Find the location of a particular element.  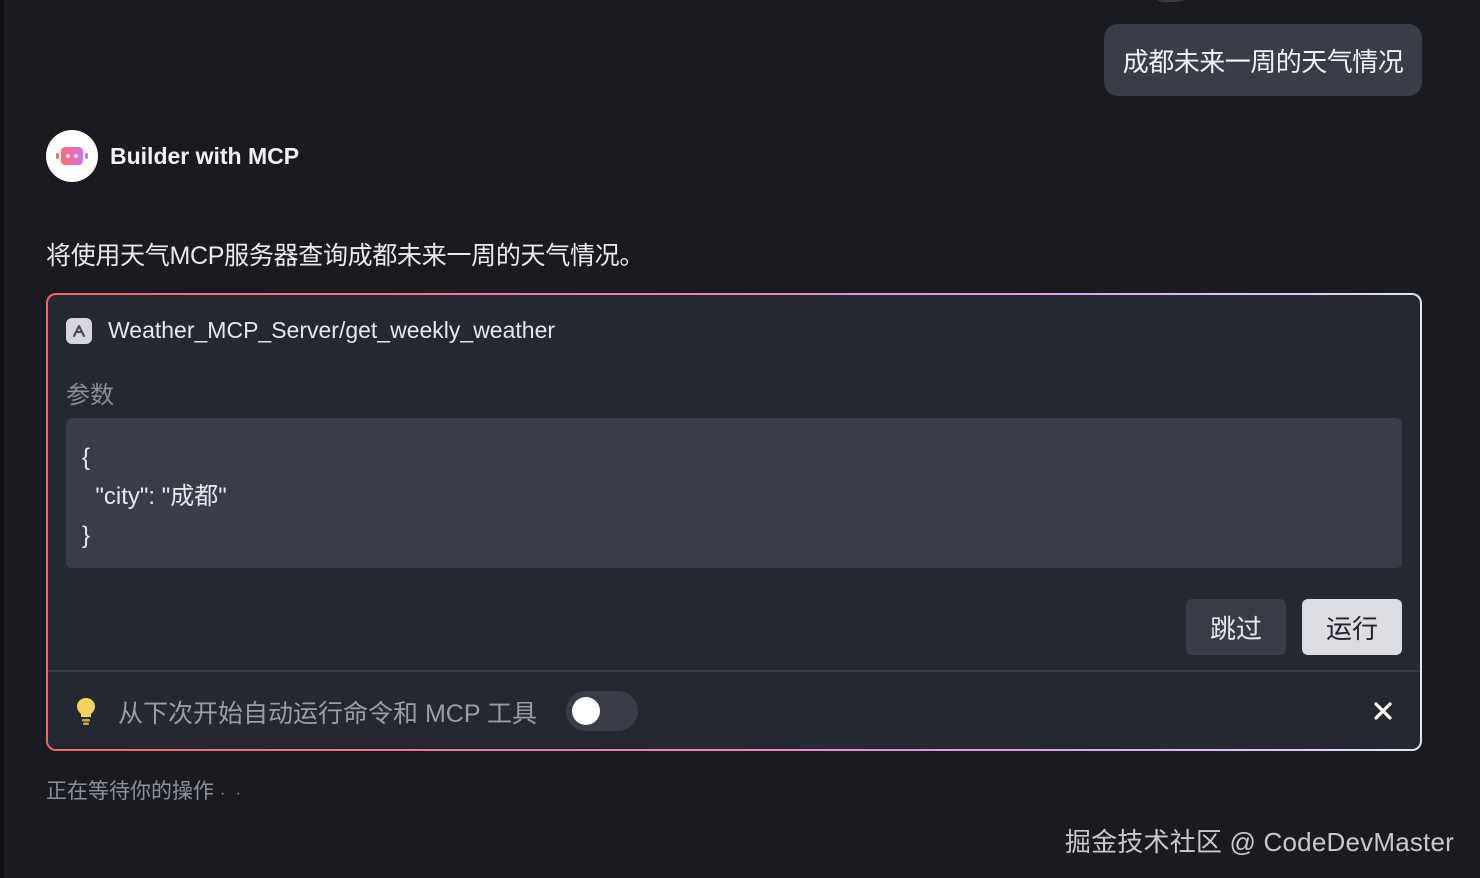

auto-run-row: 从下次开始自动运行命令和 MCP 工具 is located at coordinates (734, 710).